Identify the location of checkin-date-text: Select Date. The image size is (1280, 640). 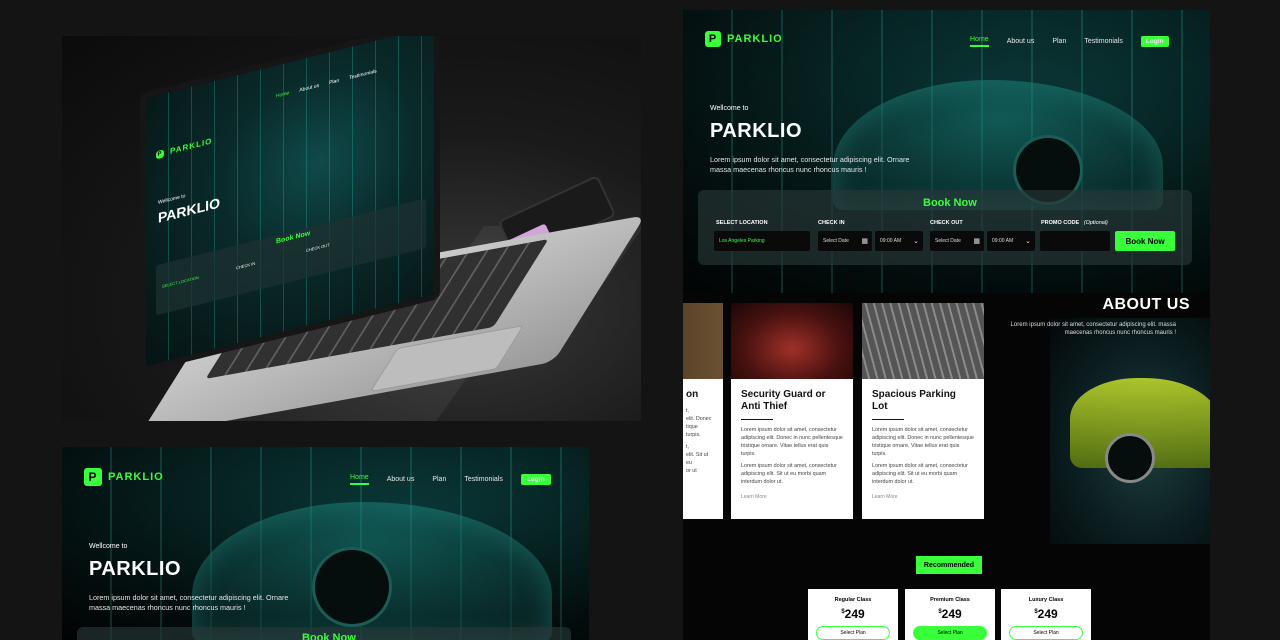
(836, 241).